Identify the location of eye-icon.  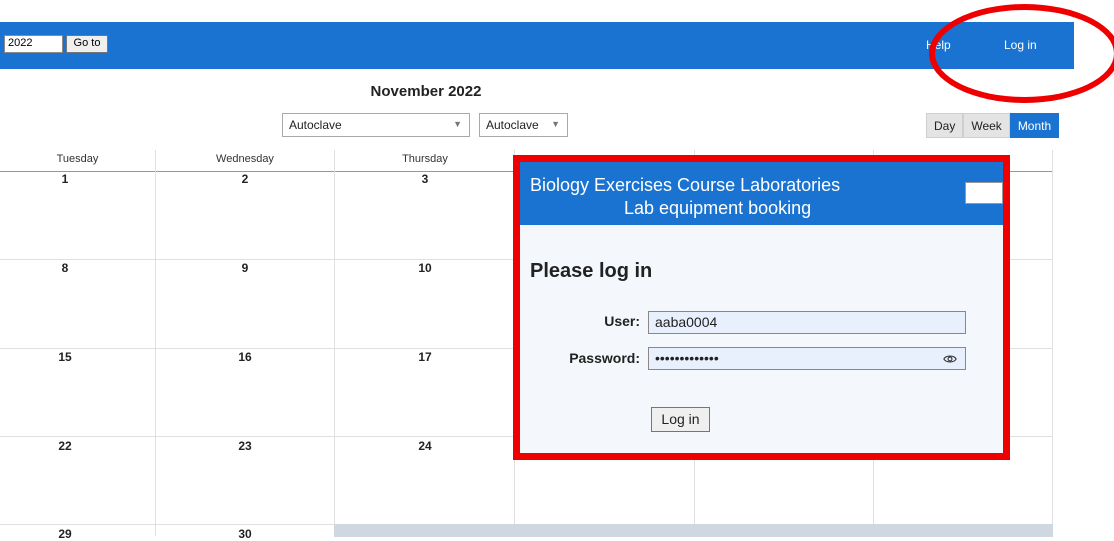
(950, 359).